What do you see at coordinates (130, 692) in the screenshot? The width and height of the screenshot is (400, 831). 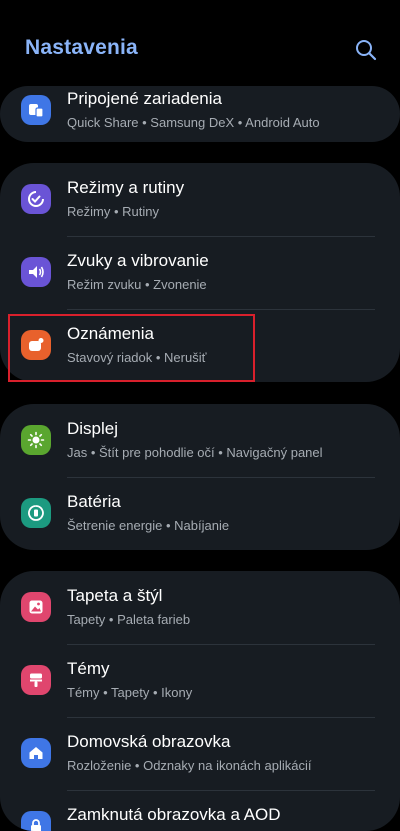 I see `settings-item-subtitle: Témy • Tapety • Ikony` at bounding box center [130, 692].